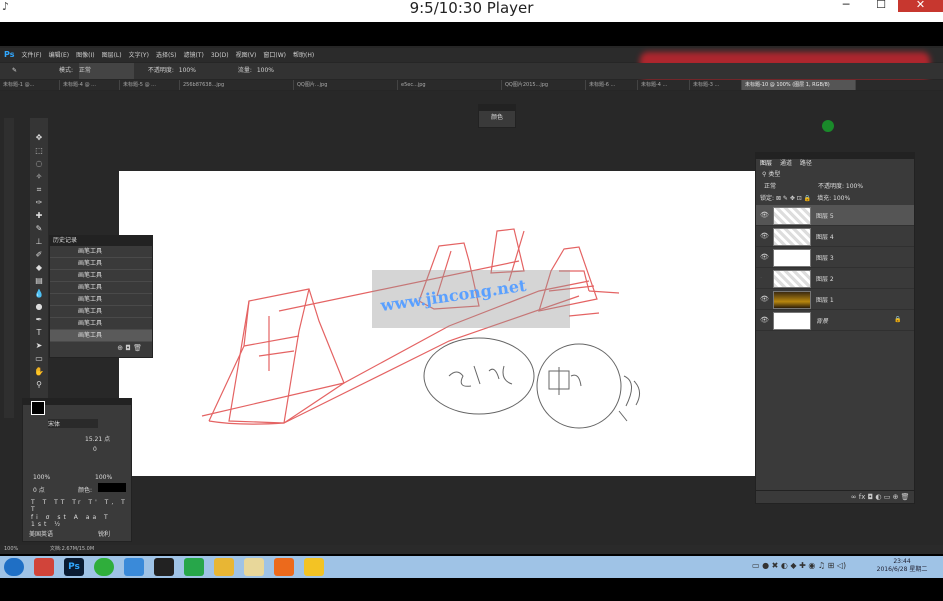 Image resolution: width=943 pixels, height=601 pixels. I want to click on flow-value: 100%, so click(265, 70).